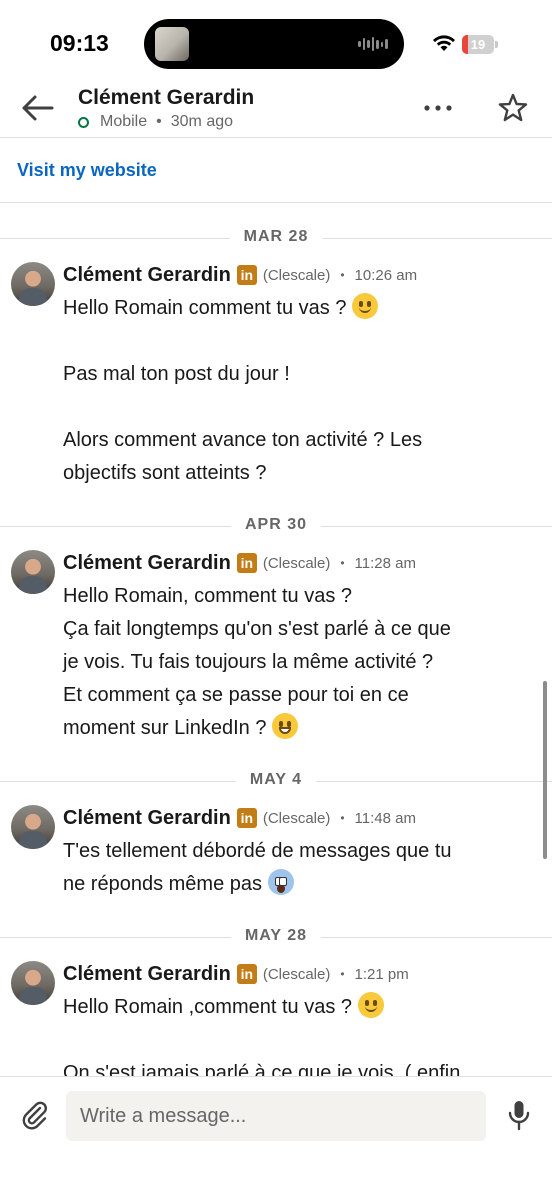 The width and height of the screenshot is (552, 1200). What do you see at coordinates (172, 44) in the screenshot?
I see `now-playing-artwork` at bounding box center [172, 44].